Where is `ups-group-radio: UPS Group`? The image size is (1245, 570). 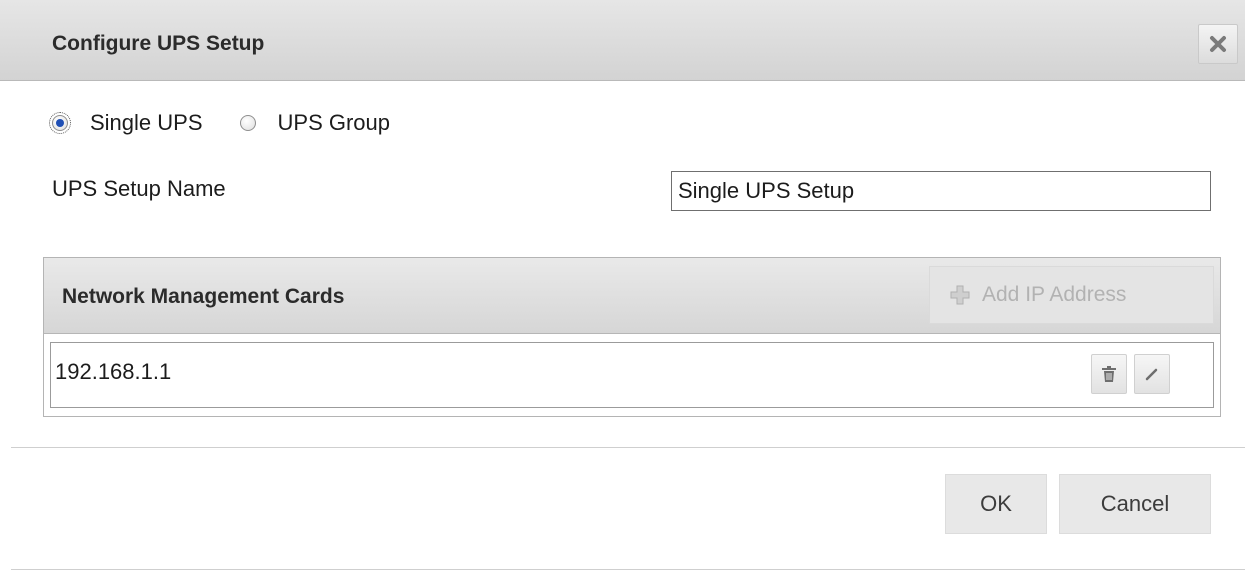 ups-group-radio: UPS Group is located at coordinates (315, 123).